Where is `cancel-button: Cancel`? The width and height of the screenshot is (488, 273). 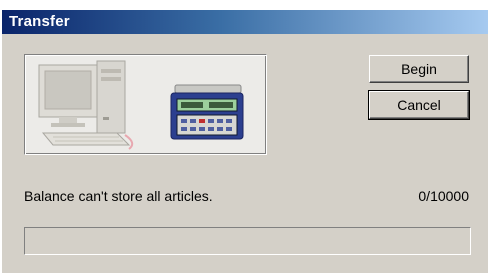 cancel-button: Cancel is located at coordinates (419, 105).